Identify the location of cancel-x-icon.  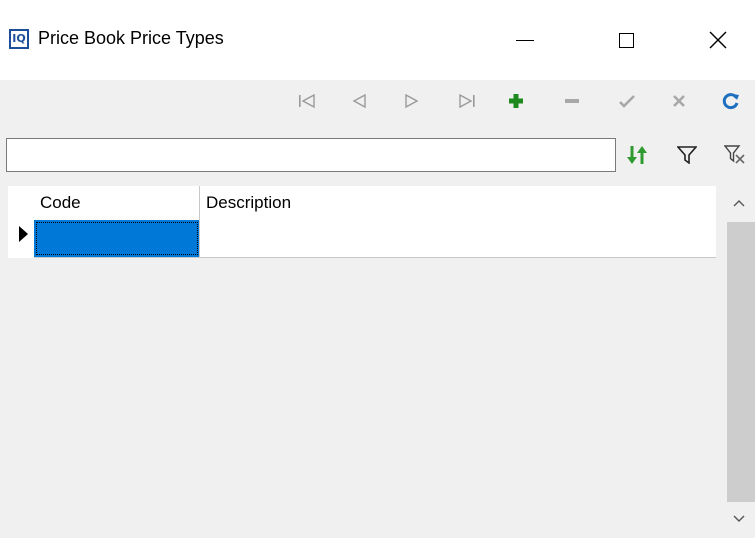
(679, 101).